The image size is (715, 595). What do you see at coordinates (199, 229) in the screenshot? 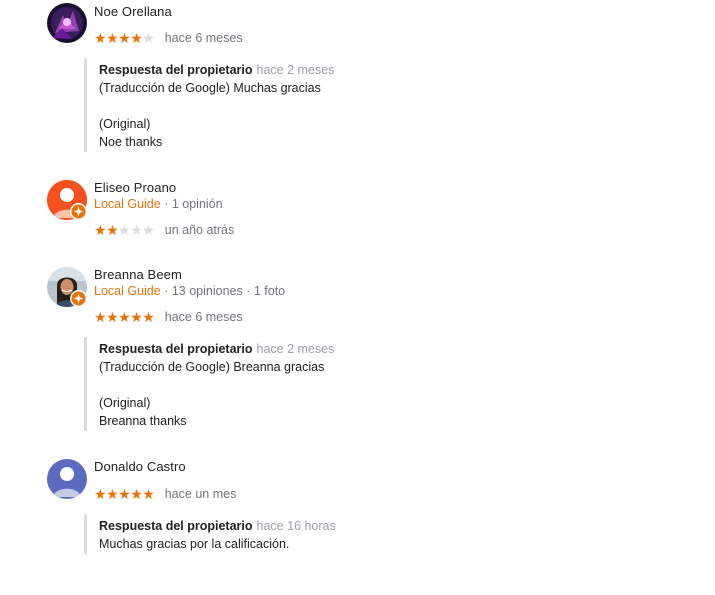
I see `review-age: un año atrás` at bounding box center [199, 229].